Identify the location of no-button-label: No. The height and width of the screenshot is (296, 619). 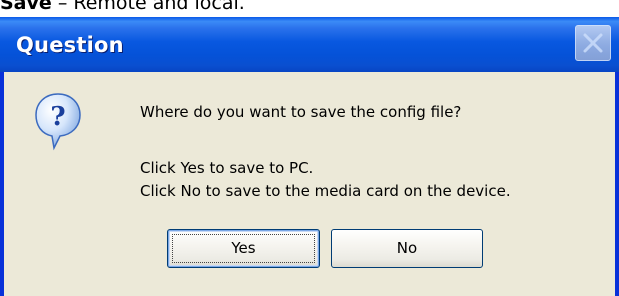
(407, 248).